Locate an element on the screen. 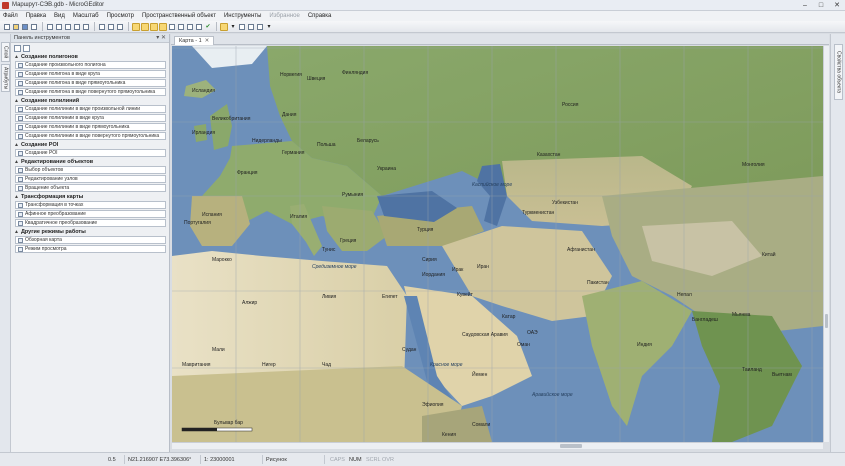 The height and width of the screenshot is (466, 845). vertical-scroll-thumb is located at coordinates (826, 321).